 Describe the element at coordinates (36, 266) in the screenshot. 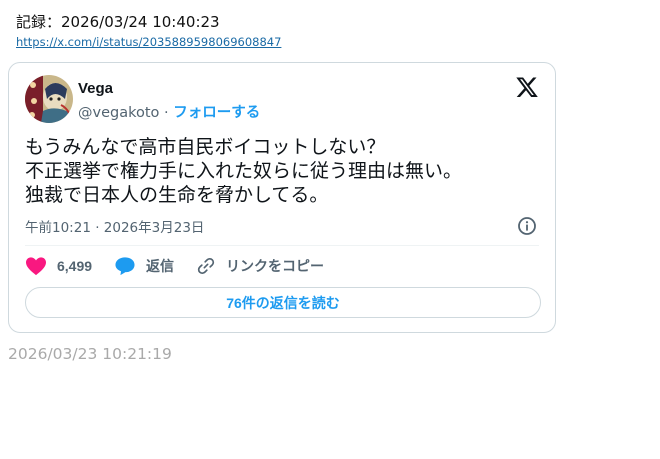

I see `heart-icon` at that location.